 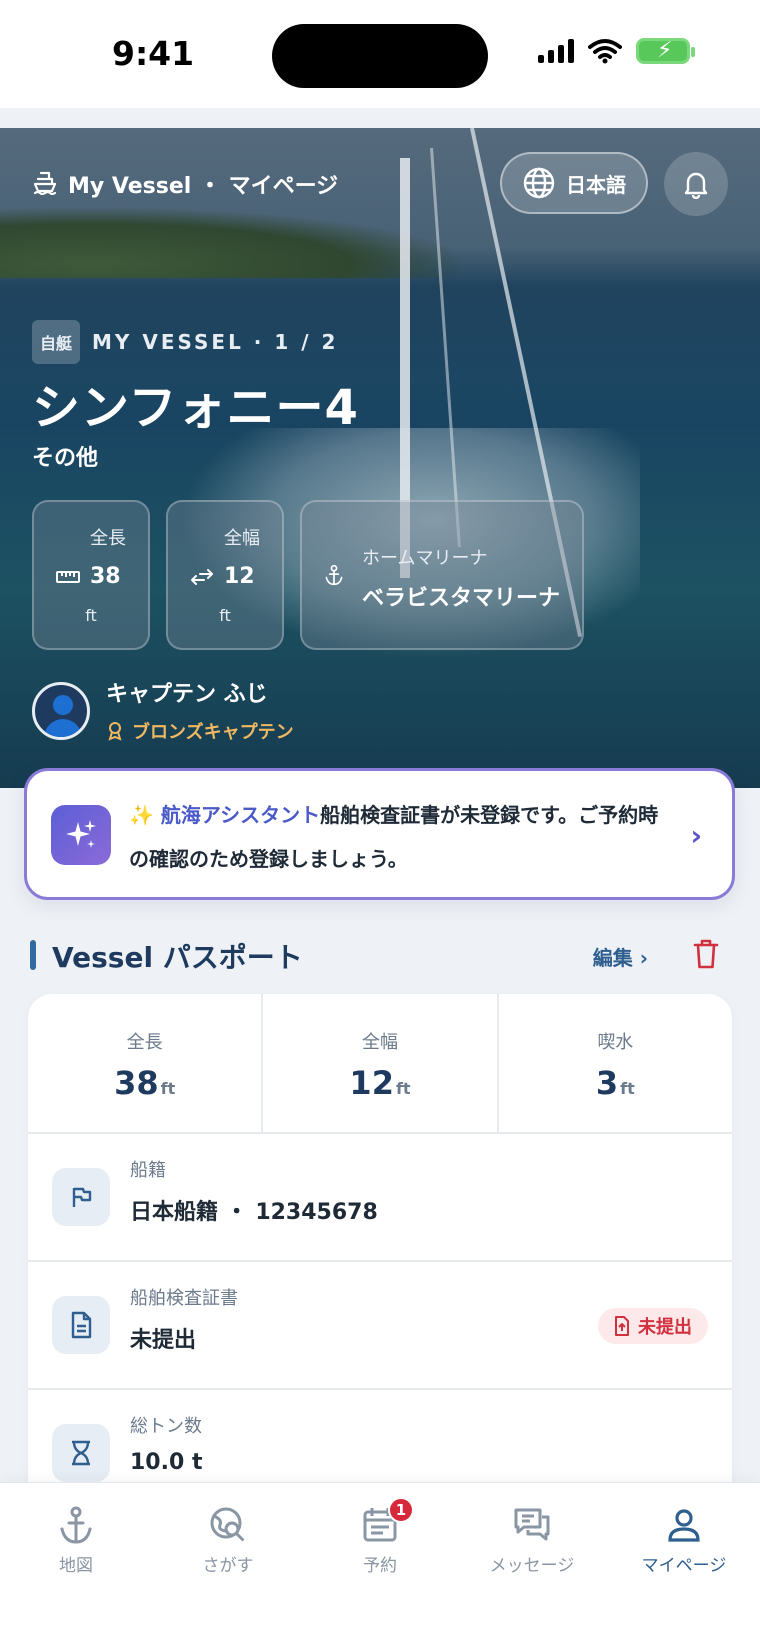 What do you see at coordinates (65, 458) in the screenshot?
I see `vessel-type: その他` at bounding box center [65, 458].